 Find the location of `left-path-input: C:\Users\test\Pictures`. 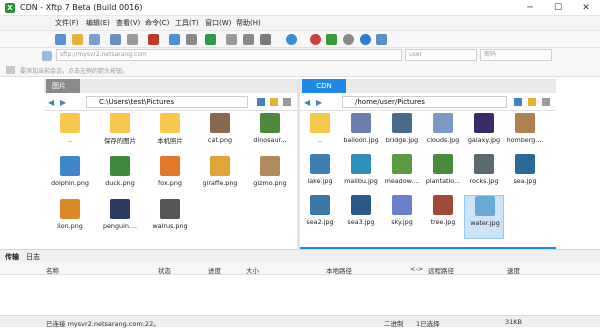

left-path-input: C:\Users\test\Pictures is located at coordinates (167, 102).